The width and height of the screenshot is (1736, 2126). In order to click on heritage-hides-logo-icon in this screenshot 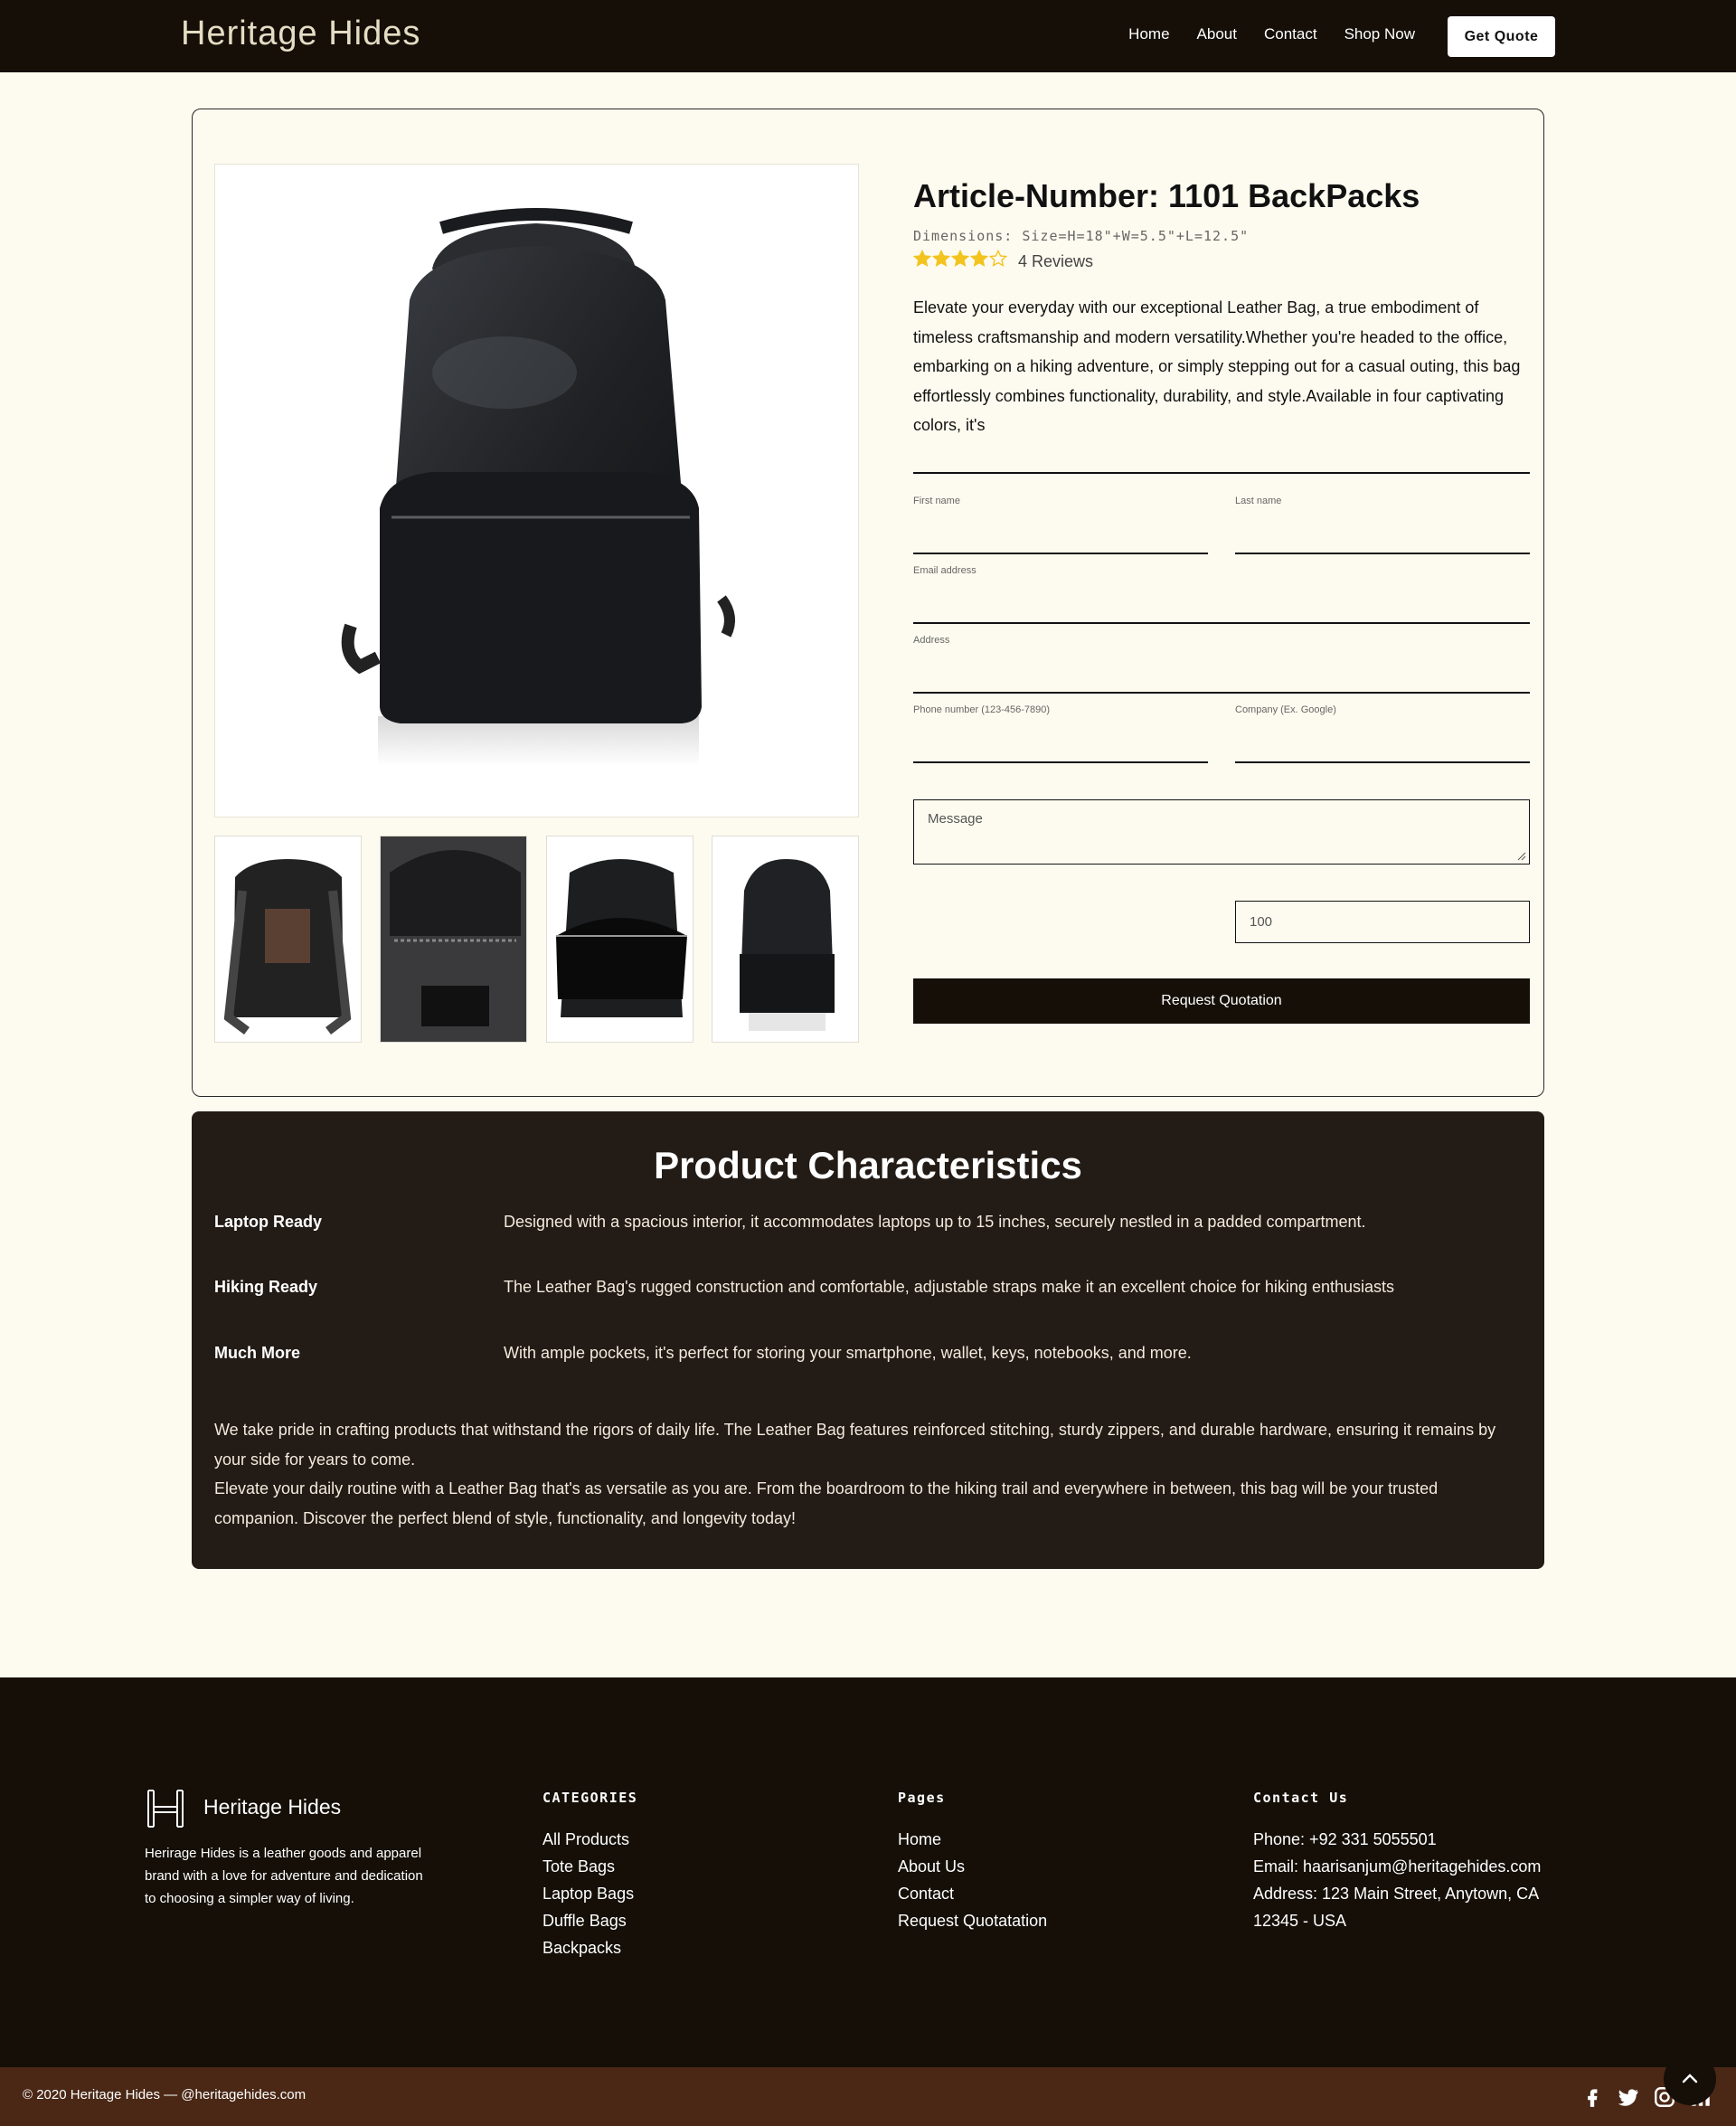, I will do `click(166, 1809)`.